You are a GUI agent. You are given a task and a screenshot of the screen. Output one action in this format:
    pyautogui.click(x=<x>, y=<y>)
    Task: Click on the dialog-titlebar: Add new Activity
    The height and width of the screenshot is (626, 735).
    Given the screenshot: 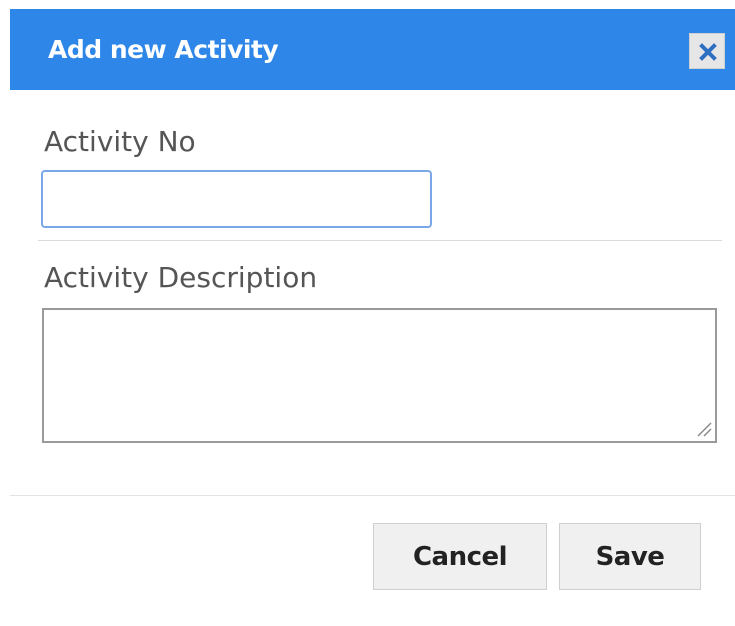 What is the action you would take?
    pyautogui.click(x=372, y=49)
    